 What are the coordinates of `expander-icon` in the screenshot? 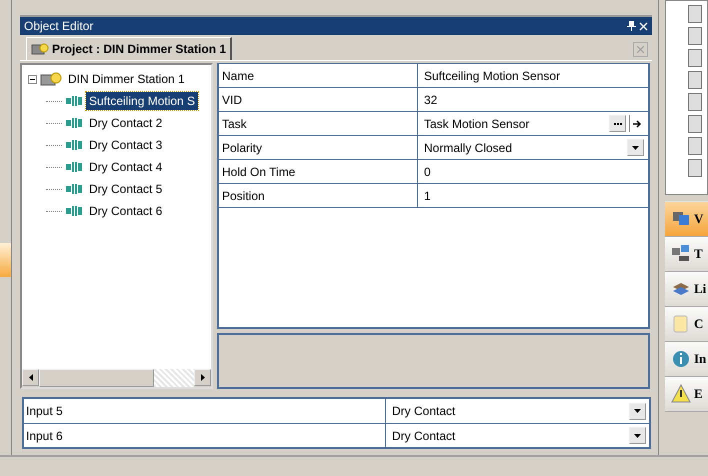 It's located at (32, 79).